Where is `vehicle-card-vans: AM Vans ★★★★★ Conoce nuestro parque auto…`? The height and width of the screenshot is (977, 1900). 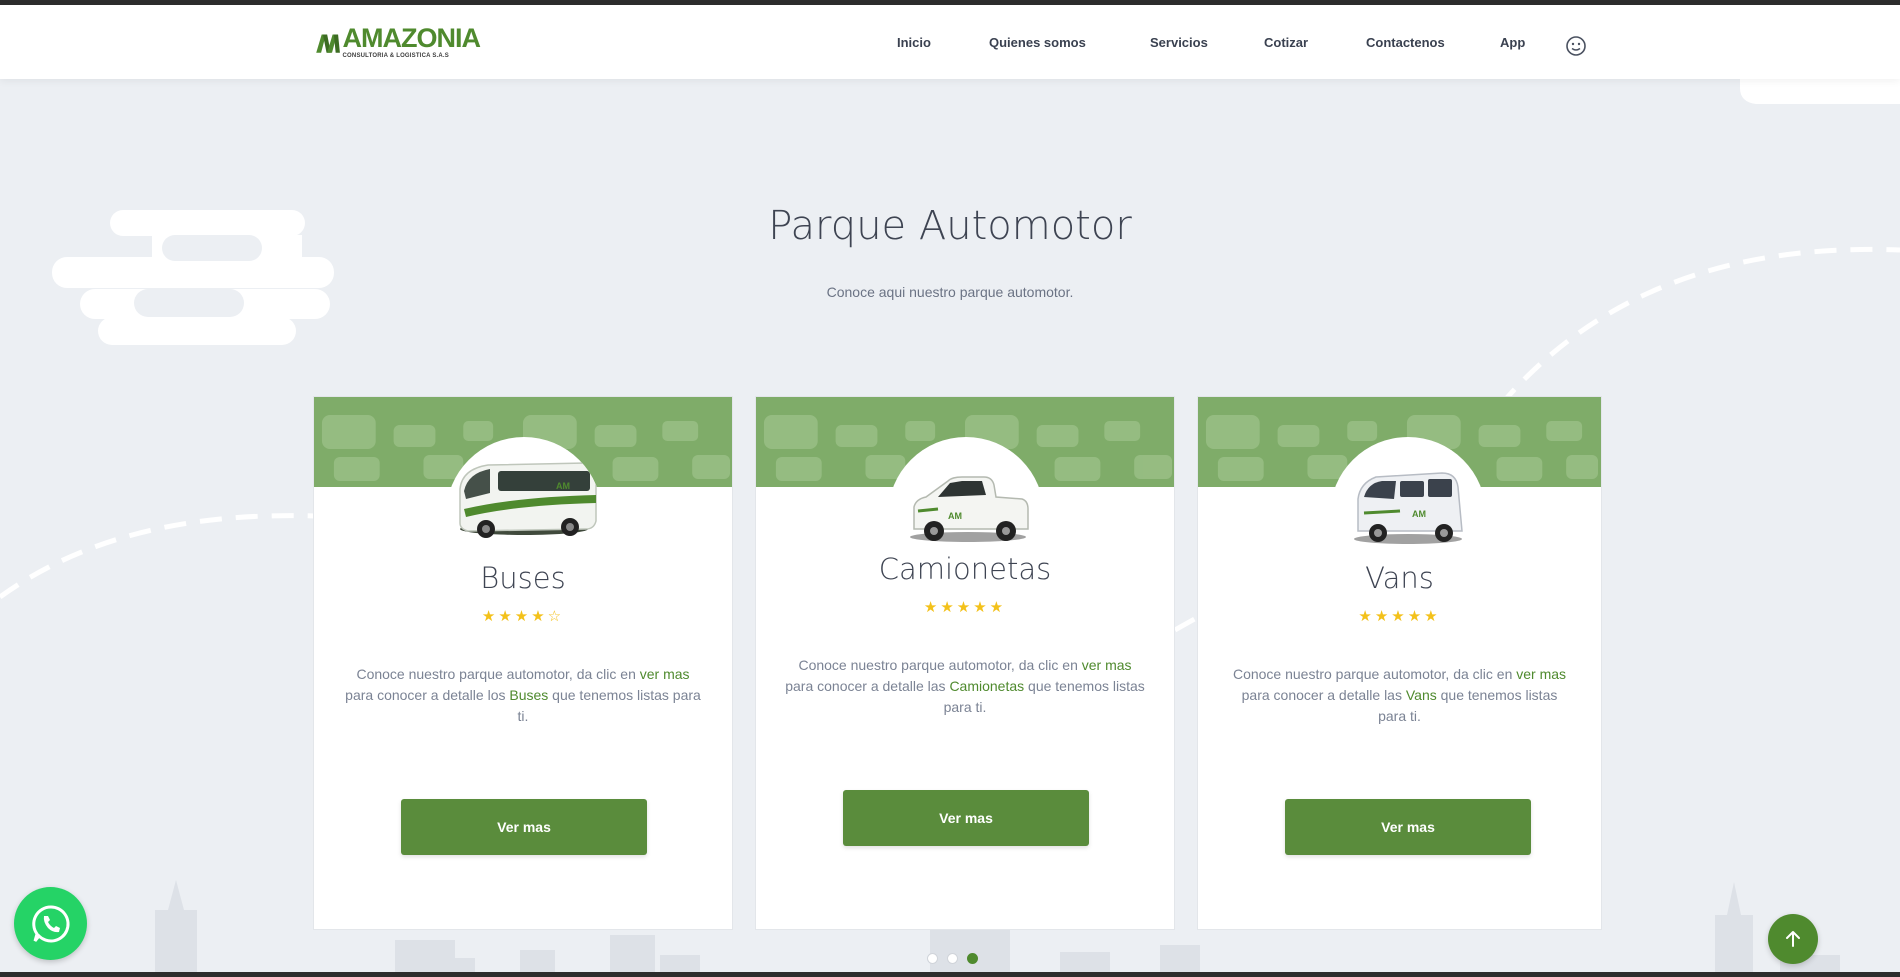
vehicle-card-vans: AM Vans ★★★★★ Conoce nuestro parque auto… is located at coordinates (1399, 663).